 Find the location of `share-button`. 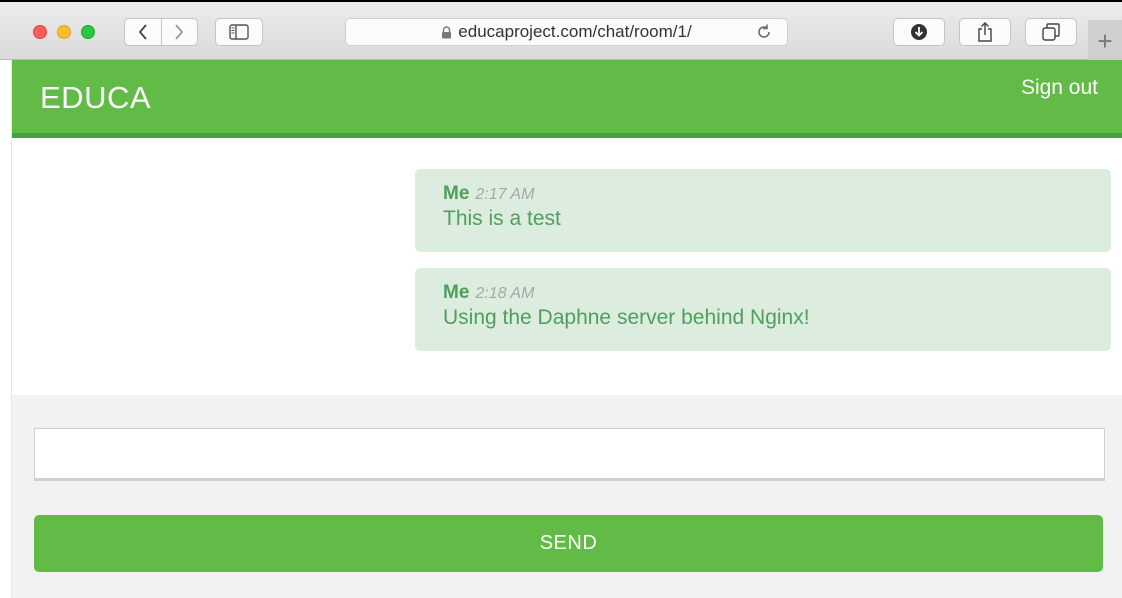

share-button is located at coordinates (985, 32).